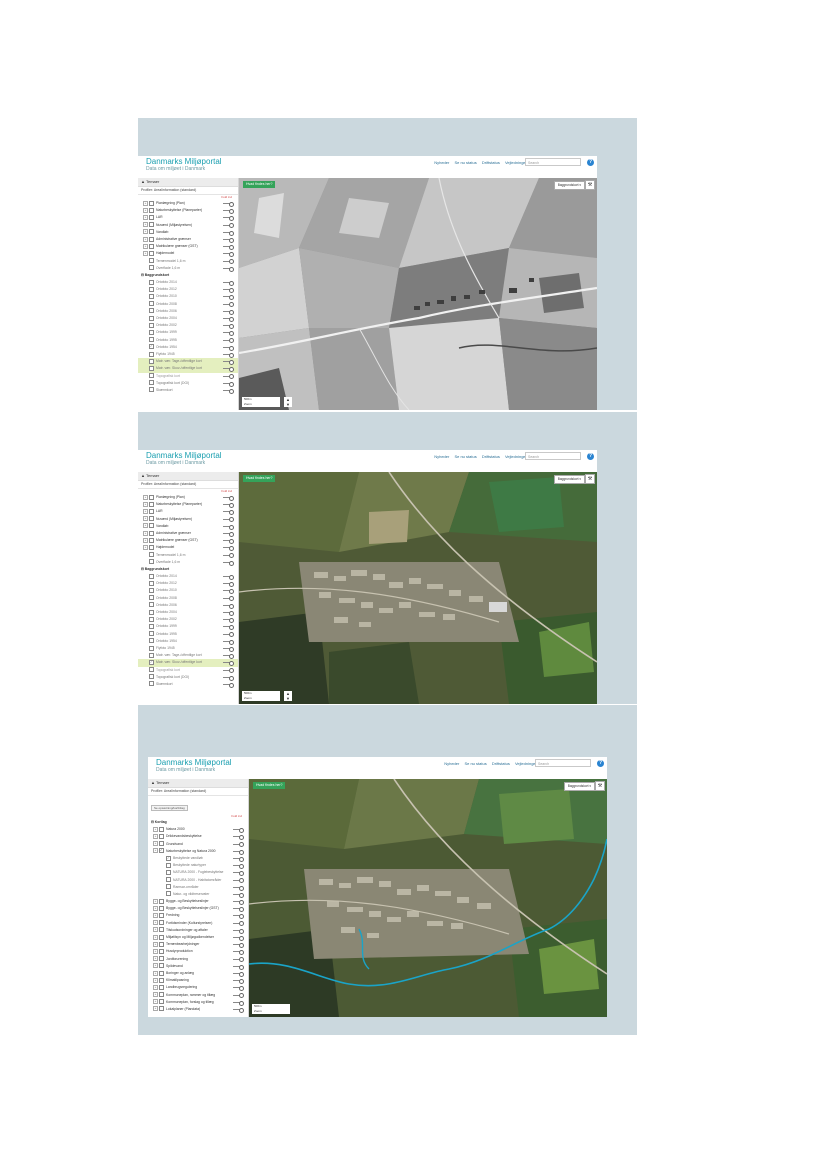  I want to click on layer-row: + Tilskudsordninger og aftaler, so click(198, 930).